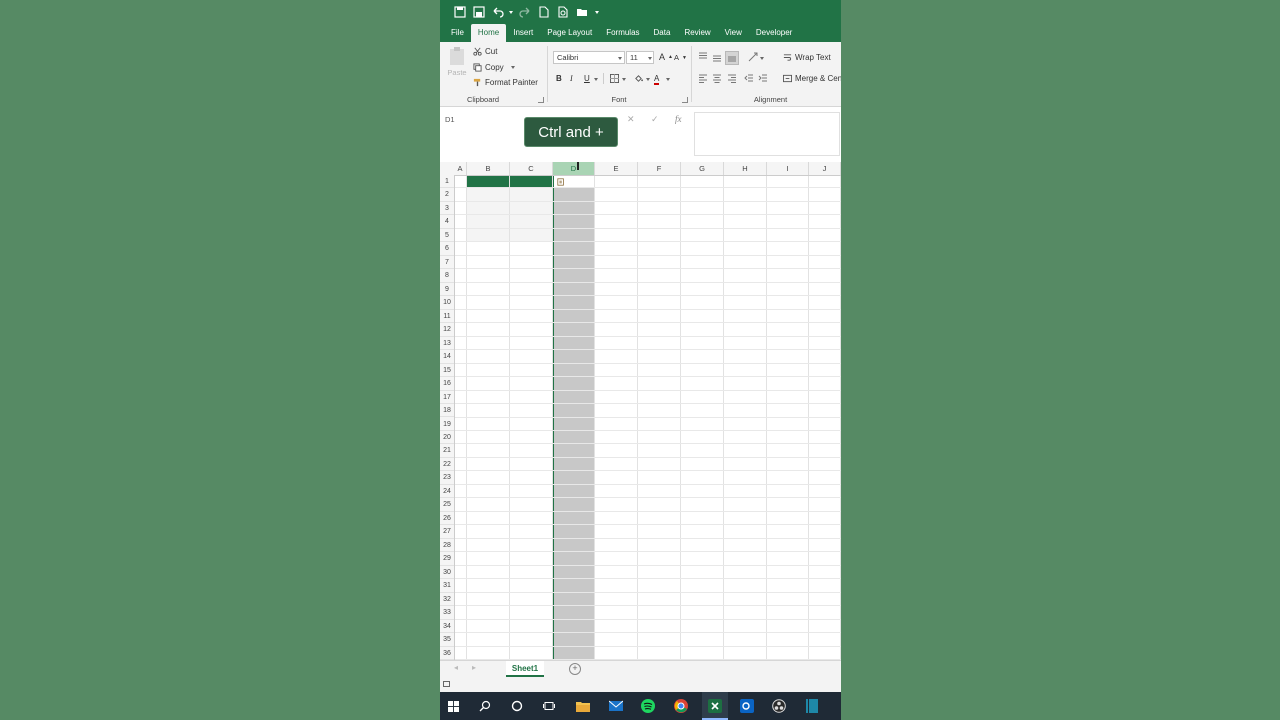 The height and width of the screenshot is (720, 1280). What do you see at coordinates (541, 100) in the screenshot?
I see `clipboard-launcher-icon` at bounding box center [541, 100].